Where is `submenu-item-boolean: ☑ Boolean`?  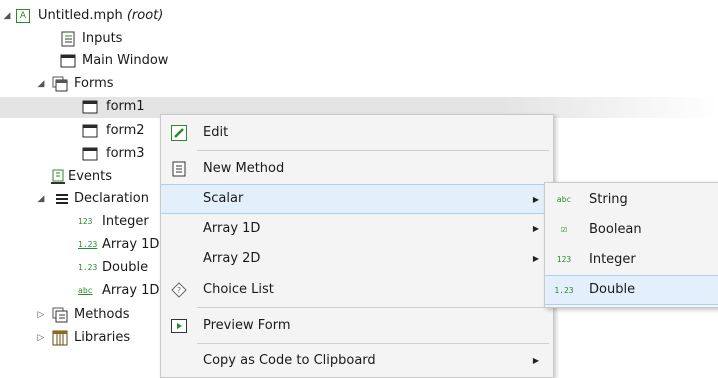 submenu-item-boolean: ☑ Boolean is located at coordinates (631, 230).